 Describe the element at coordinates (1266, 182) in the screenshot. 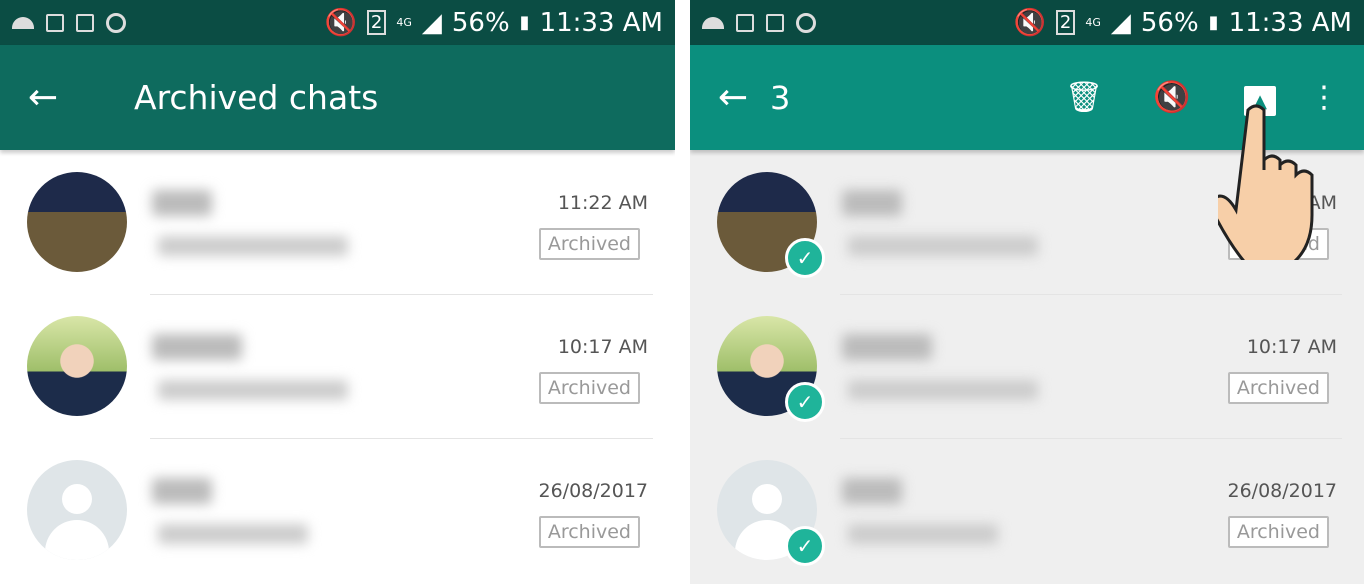

I see `pointing-hand-icon` at that location.